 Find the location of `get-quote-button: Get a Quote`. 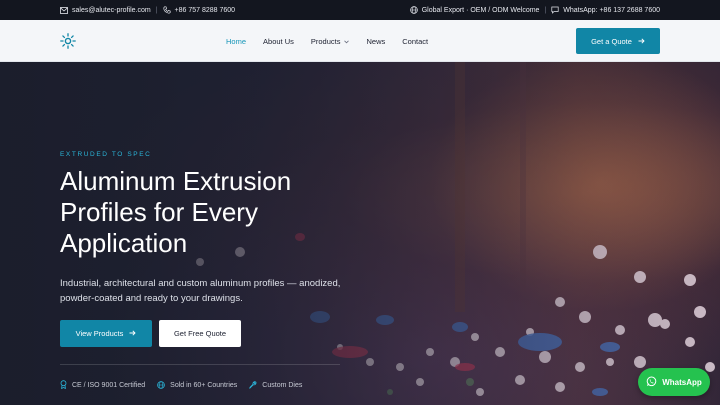

get-quote-button: Get a Quote is located at coordinates (618, 41).